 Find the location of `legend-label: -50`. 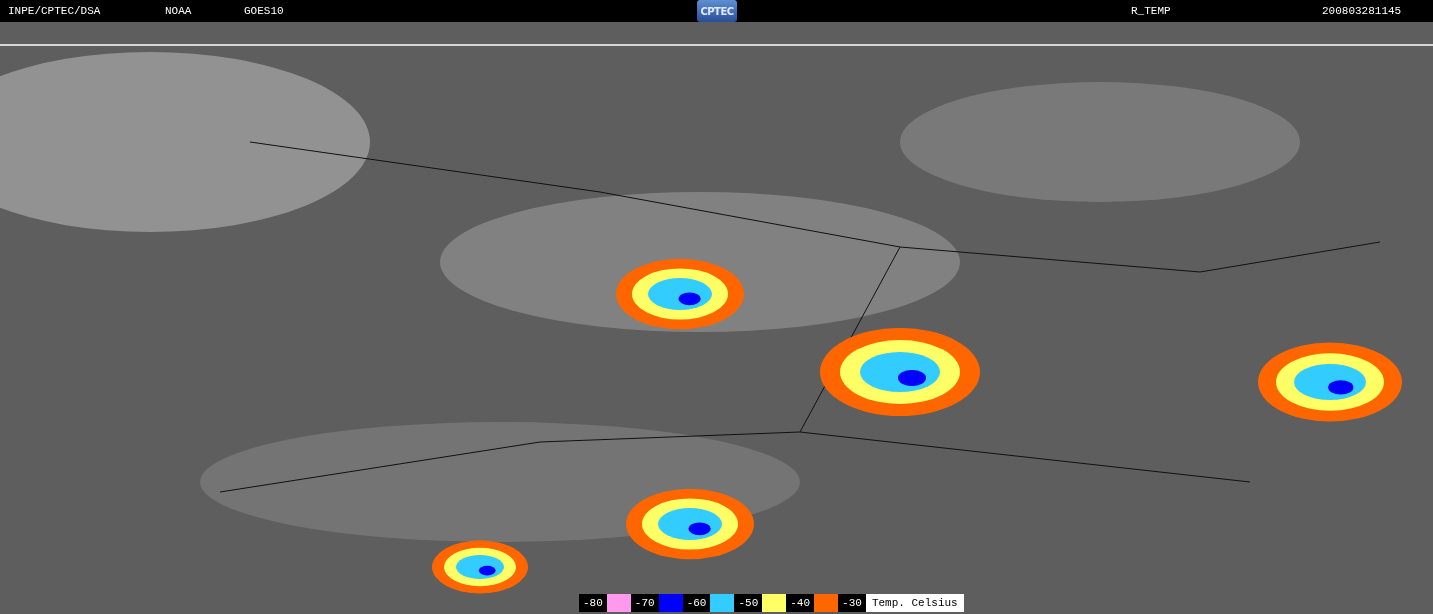

legend-label: -50 is located at coordinates (748, 603).